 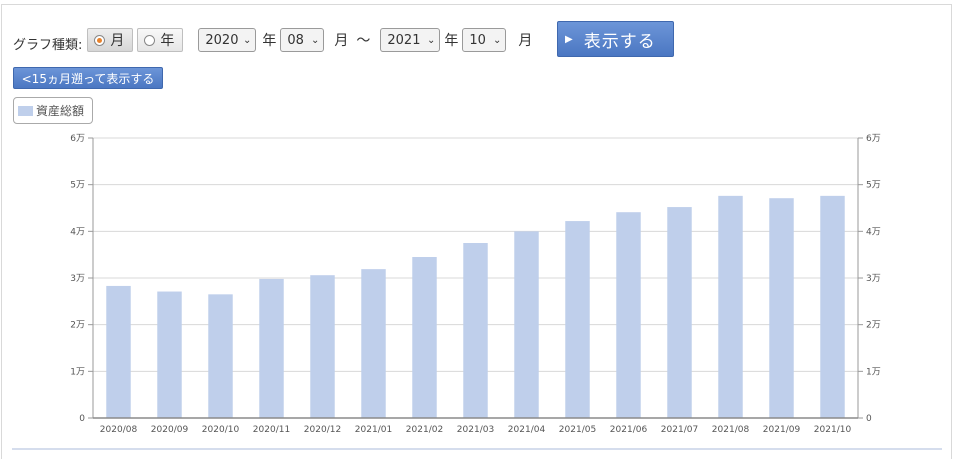 I want to click on x-tick-label: 2020/09, so click(x=170, y=430).